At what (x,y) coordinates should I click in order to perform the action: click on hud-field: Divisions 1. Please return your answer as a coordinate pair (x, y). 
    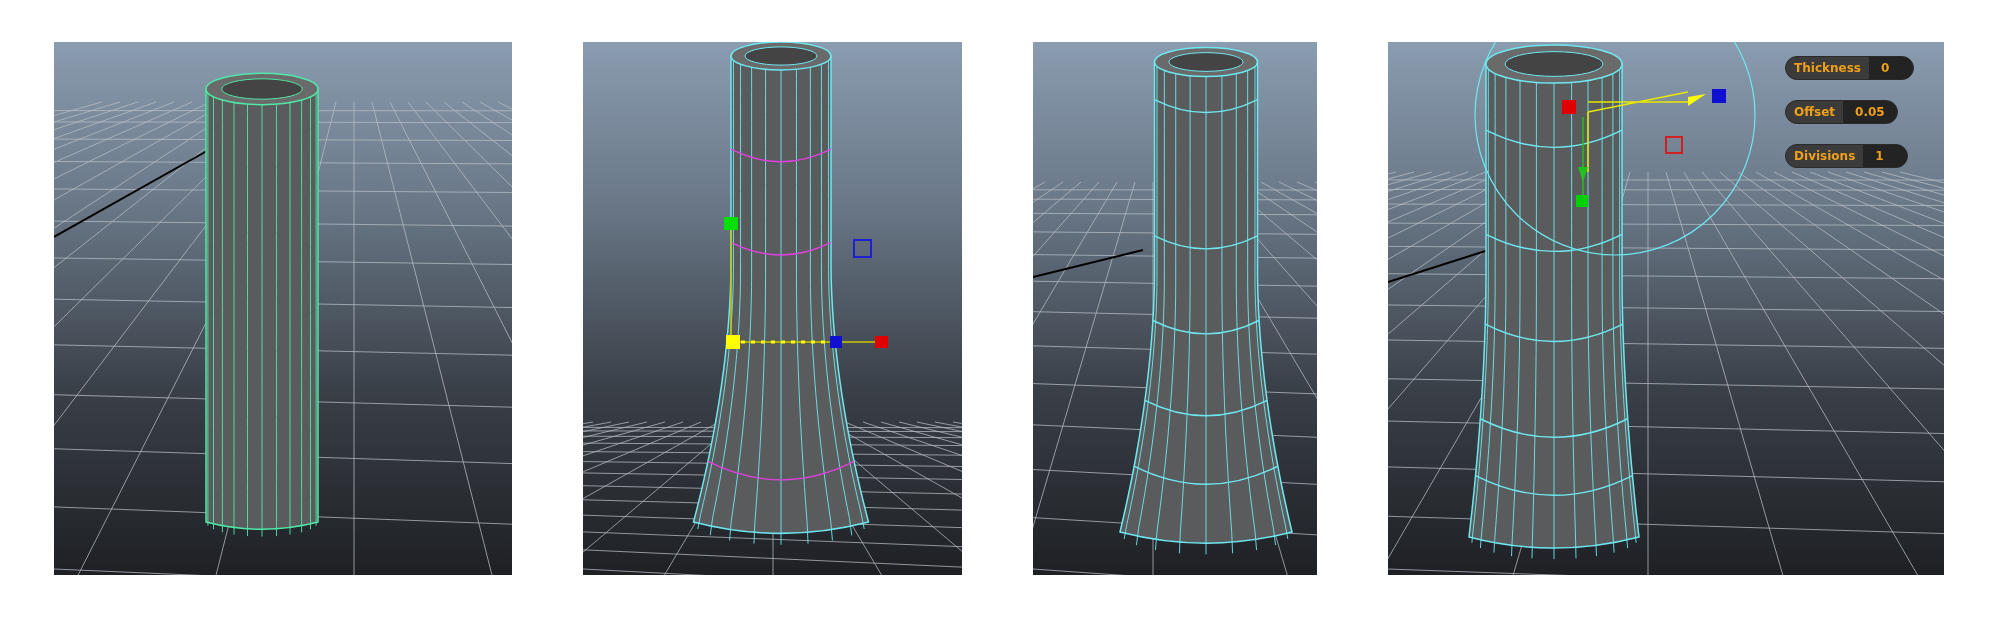
    Looking at the image, I should click on (1847, 156).